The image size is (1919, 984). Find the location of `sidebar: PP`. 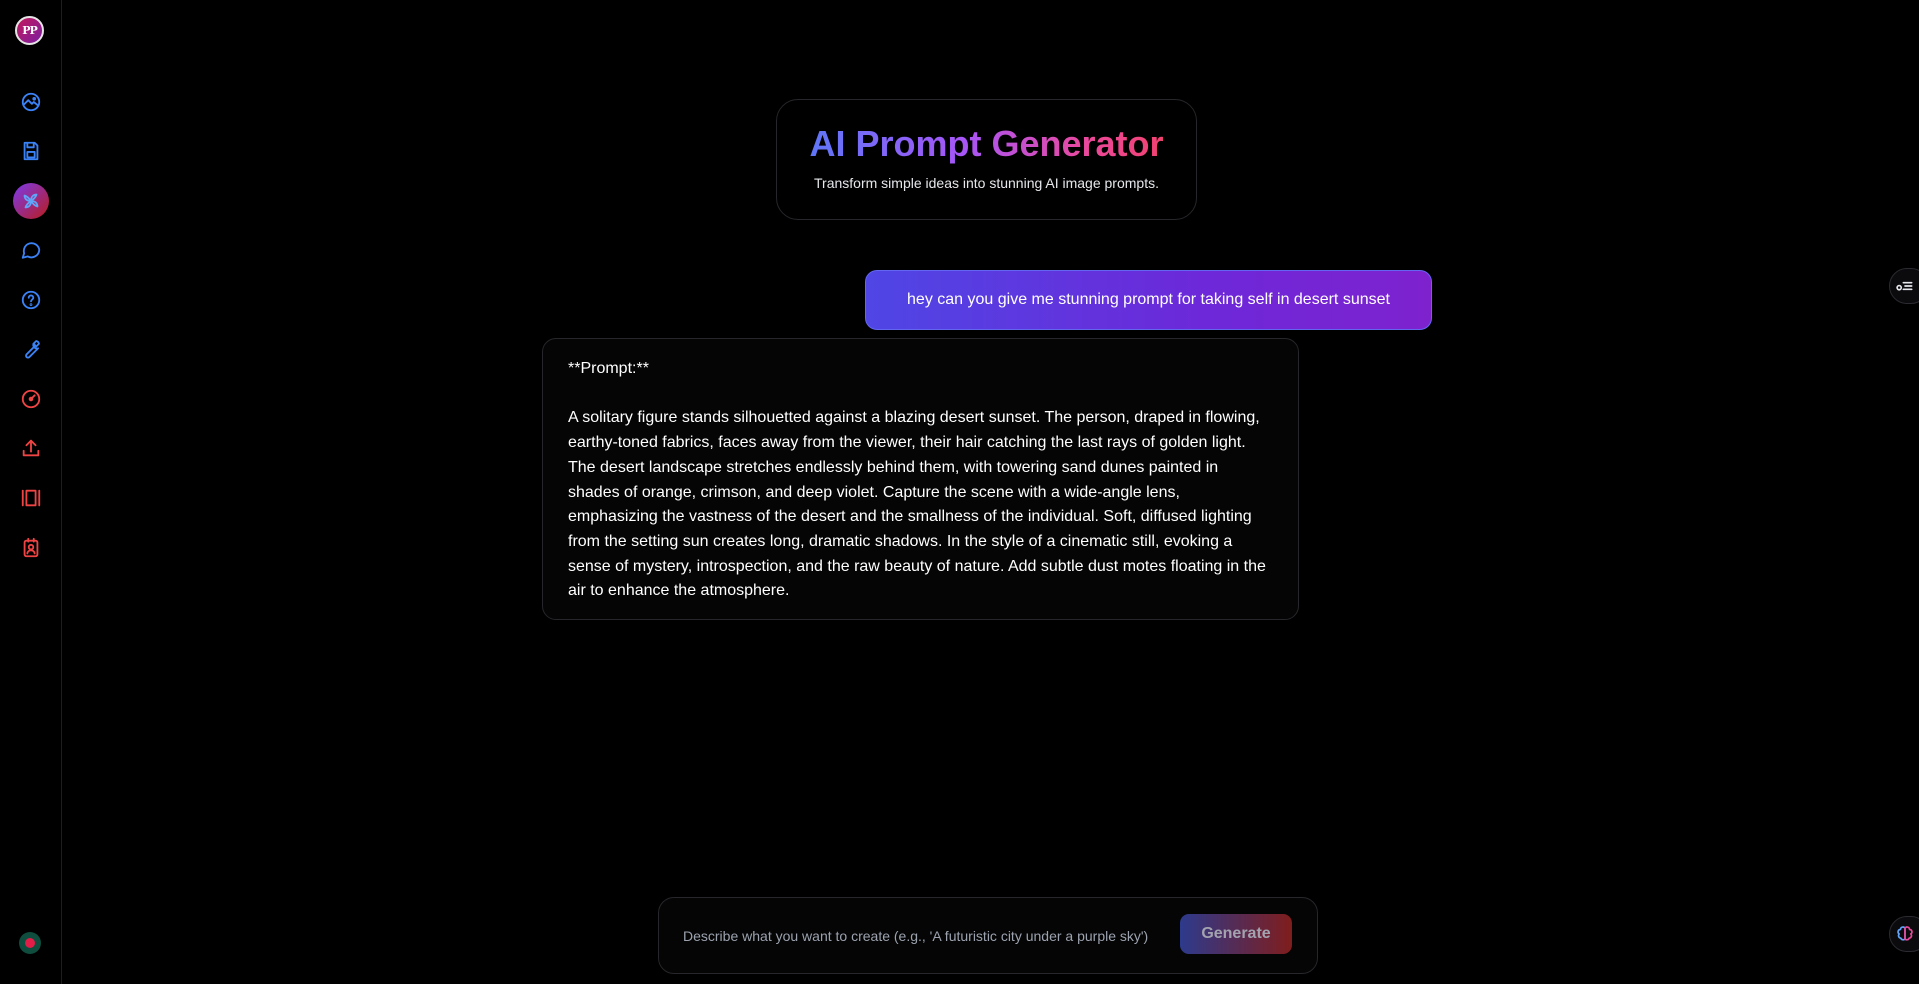

sidebar: PP is located at coordinates (31, 492).